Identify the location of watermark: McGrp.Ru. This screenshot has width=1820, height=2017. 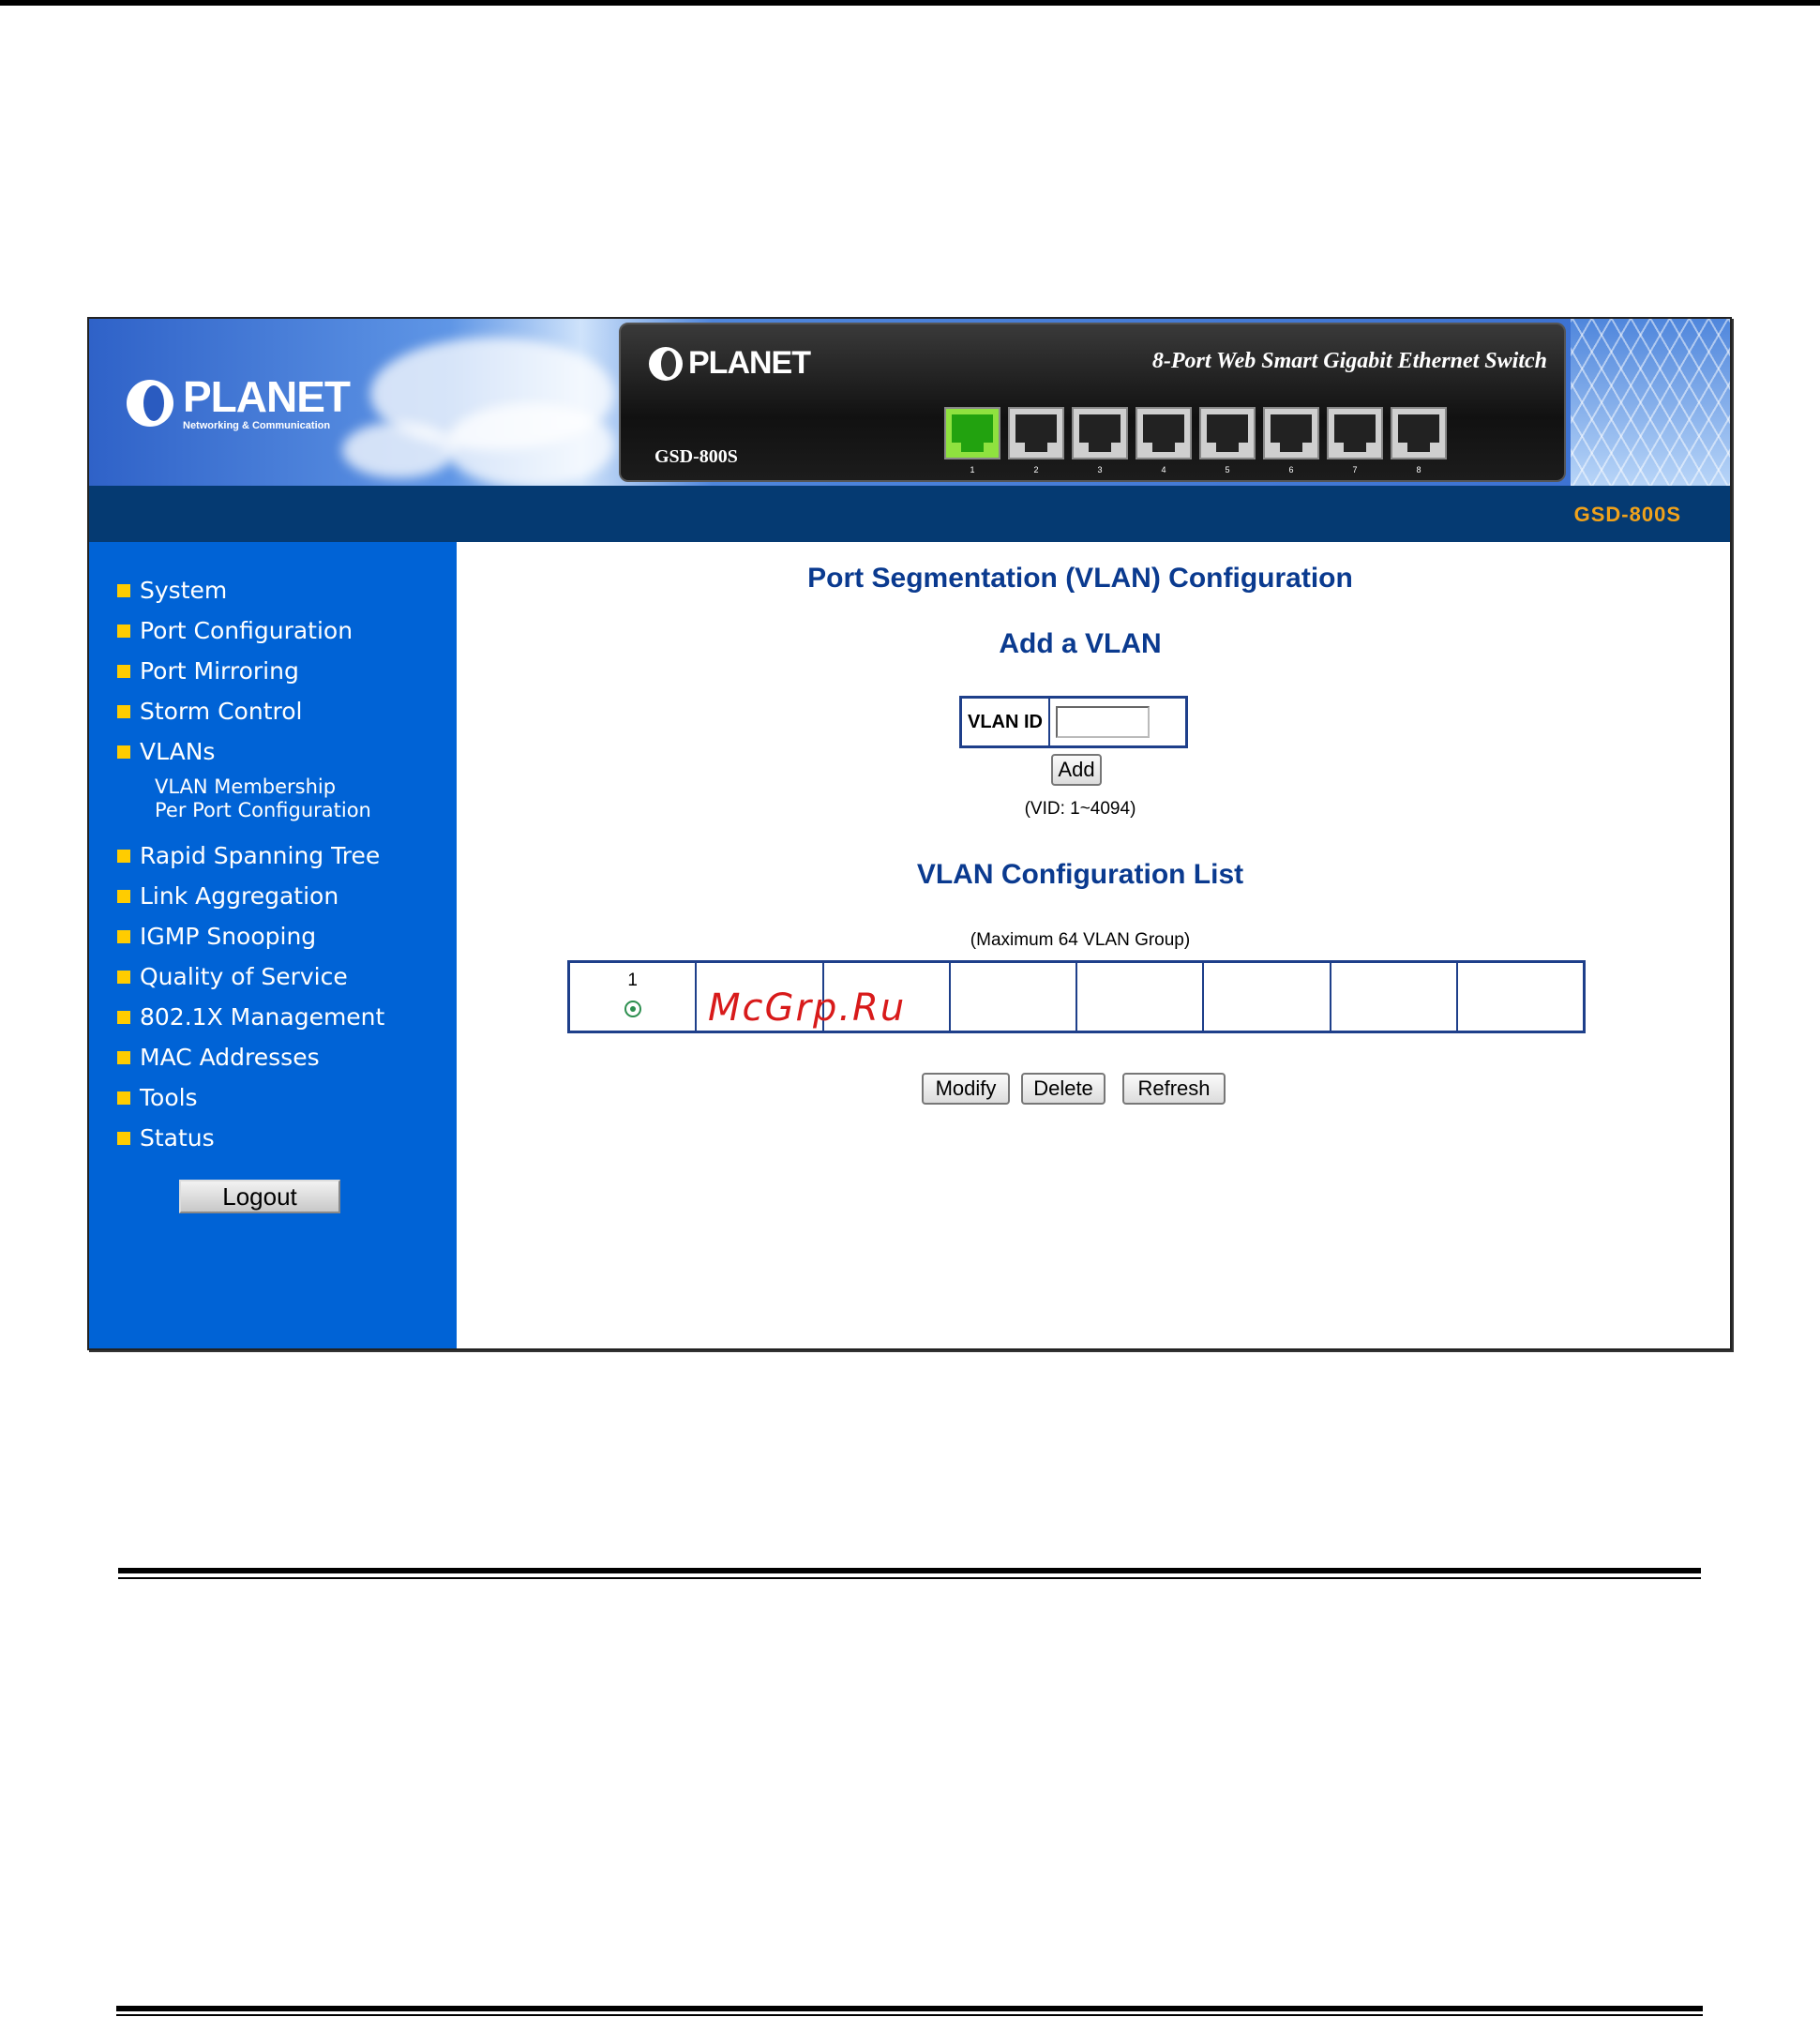
(807, 1008).